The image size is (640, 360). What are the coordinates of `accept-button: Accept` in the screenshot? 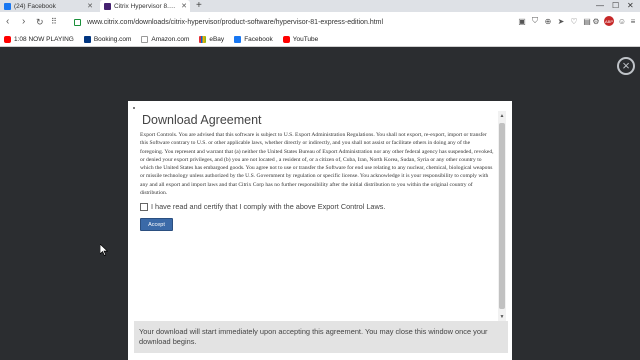 It's located at (156, 225).